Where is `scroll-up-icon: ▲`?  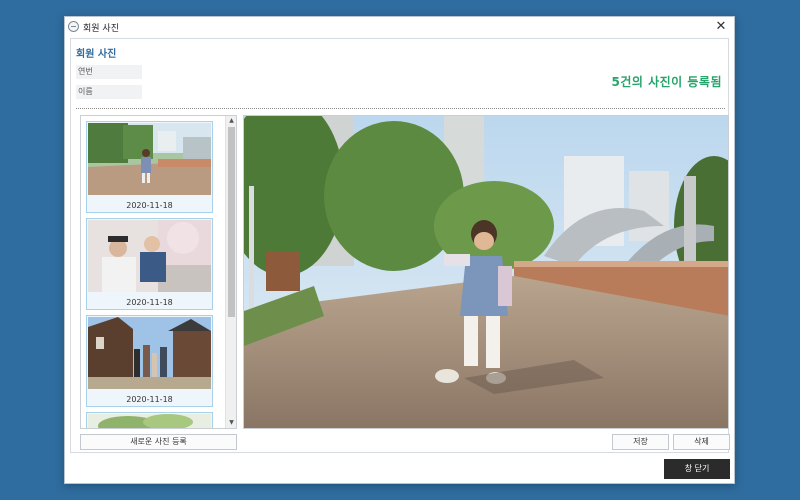
scroll-up-icon: ▲ is located at coordinates (231, 121).